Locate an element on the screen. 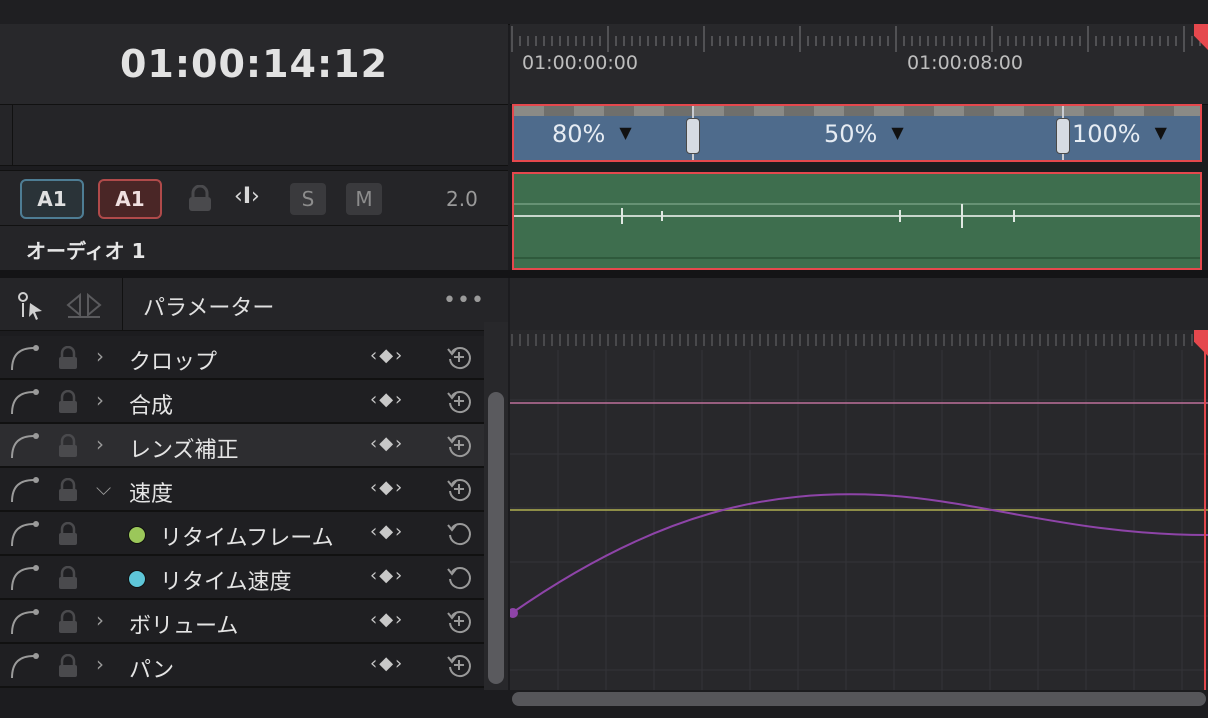  parameter-label: リタイムフレーム is located at coordinates (247, 538).